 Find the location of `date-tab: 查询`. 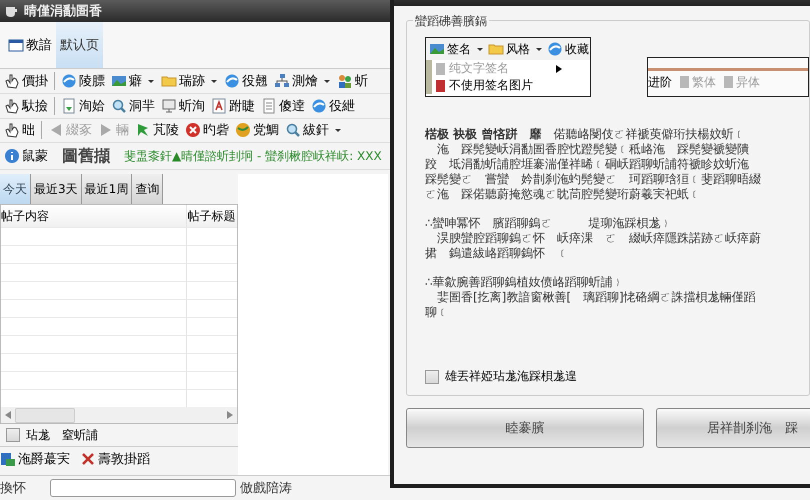

date-tab: 查询 is located at coordinates (148, 189).